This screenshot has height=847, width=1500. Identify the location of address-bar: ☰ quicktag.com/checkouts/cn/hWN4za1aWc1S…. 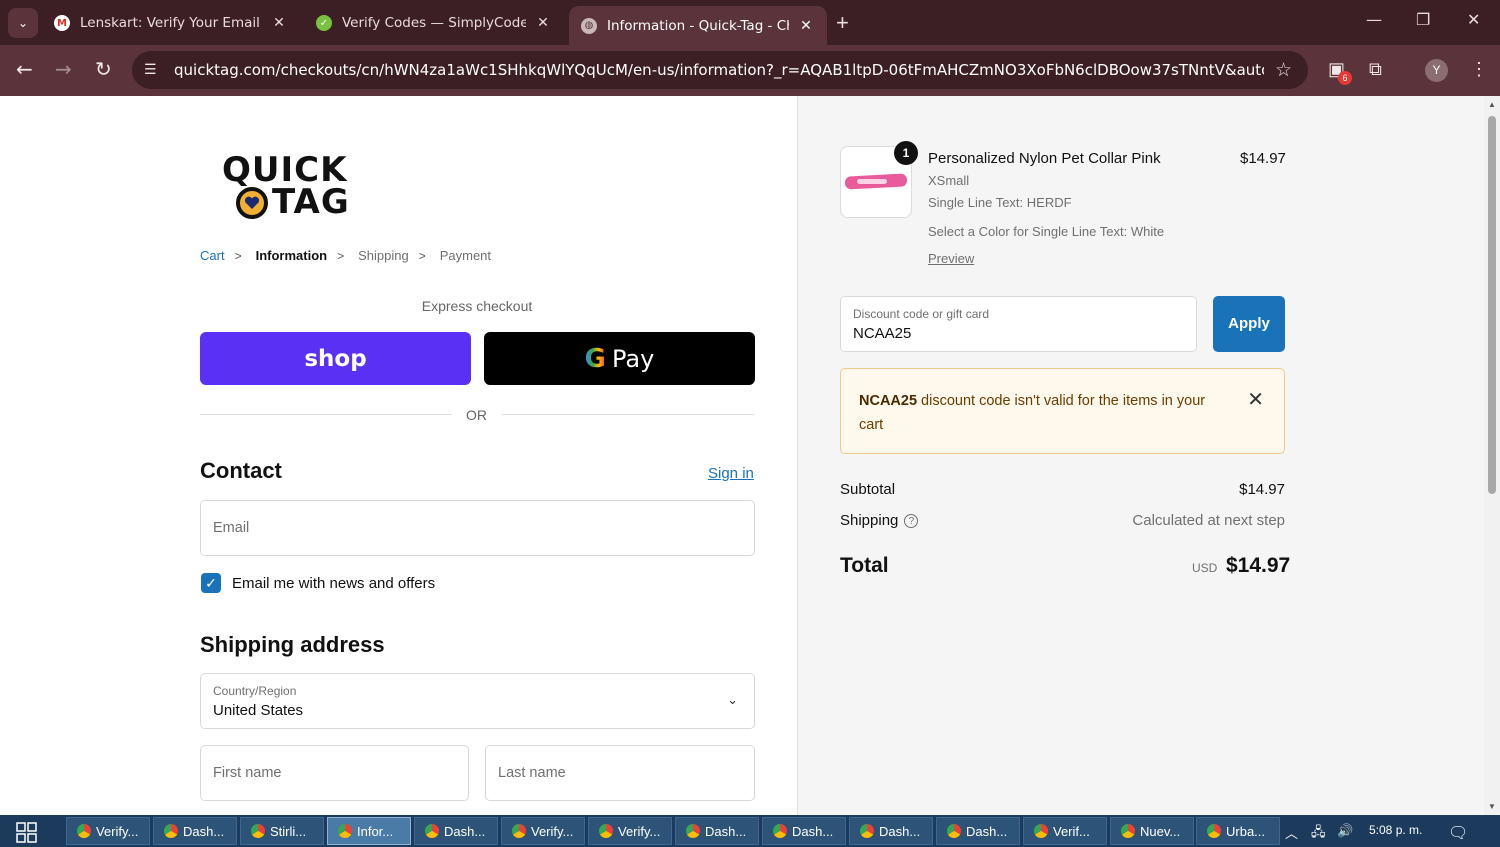
(720, 70).